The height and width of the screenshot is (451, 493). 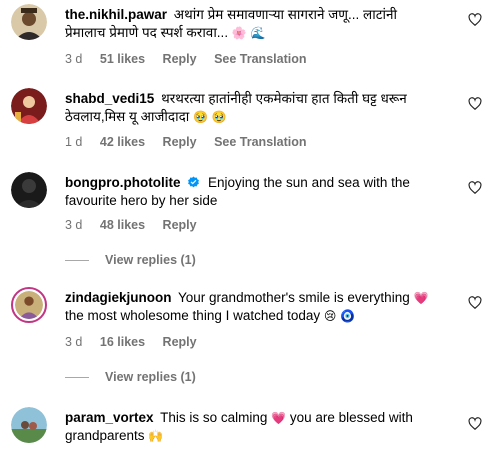 What do you see at coordinates (122, 342) in the screenshot?
I see `comment-likes: 16 likes` at bounding box center [122, 342].